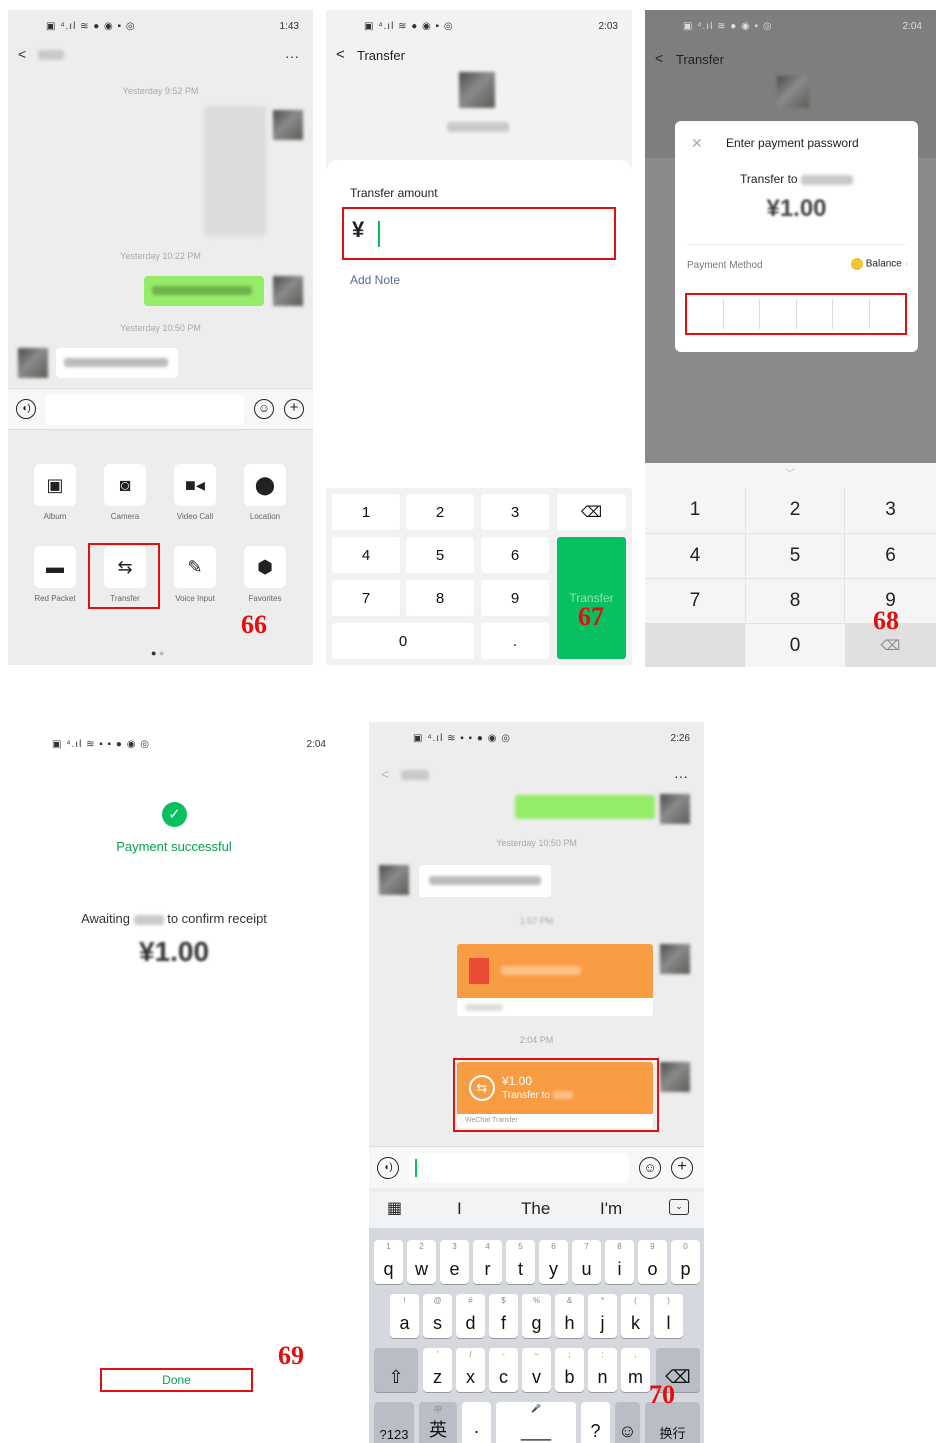 The image size is (936, 1443). I want to click on favorites-button: ⬢ Favorites, so click(265, 574).